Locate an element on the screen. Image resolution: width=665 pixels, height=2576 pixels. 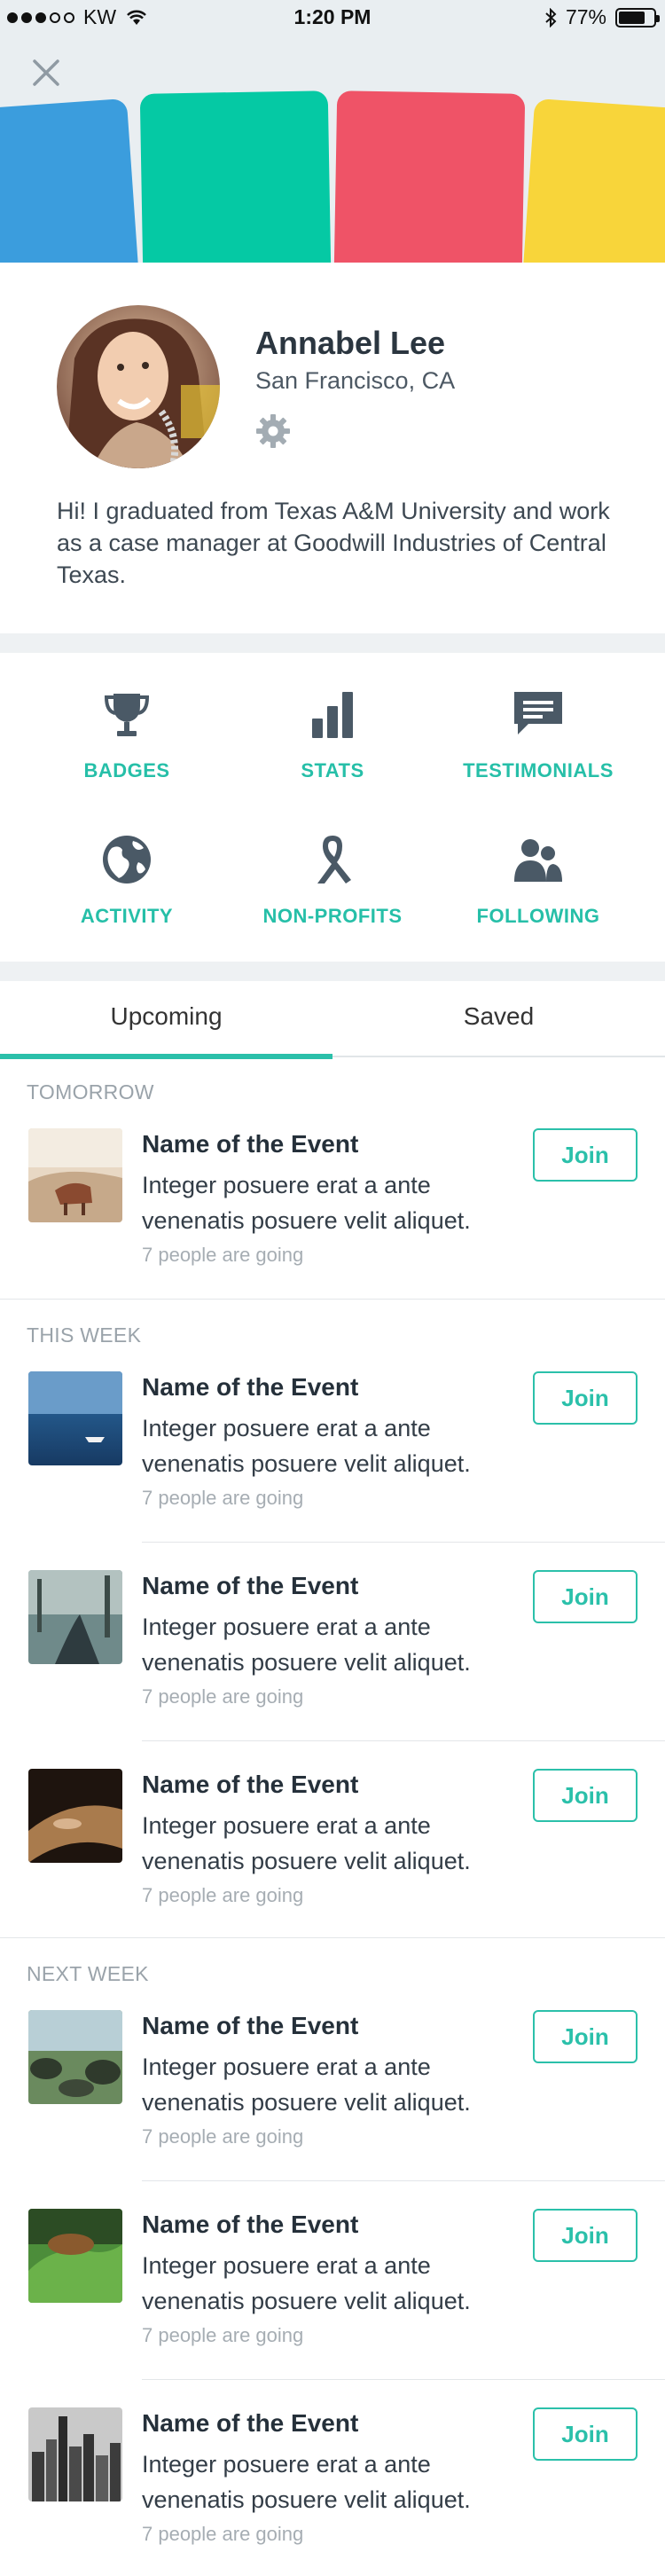
battery-percent: 77% is located at coordinates (586, 16).